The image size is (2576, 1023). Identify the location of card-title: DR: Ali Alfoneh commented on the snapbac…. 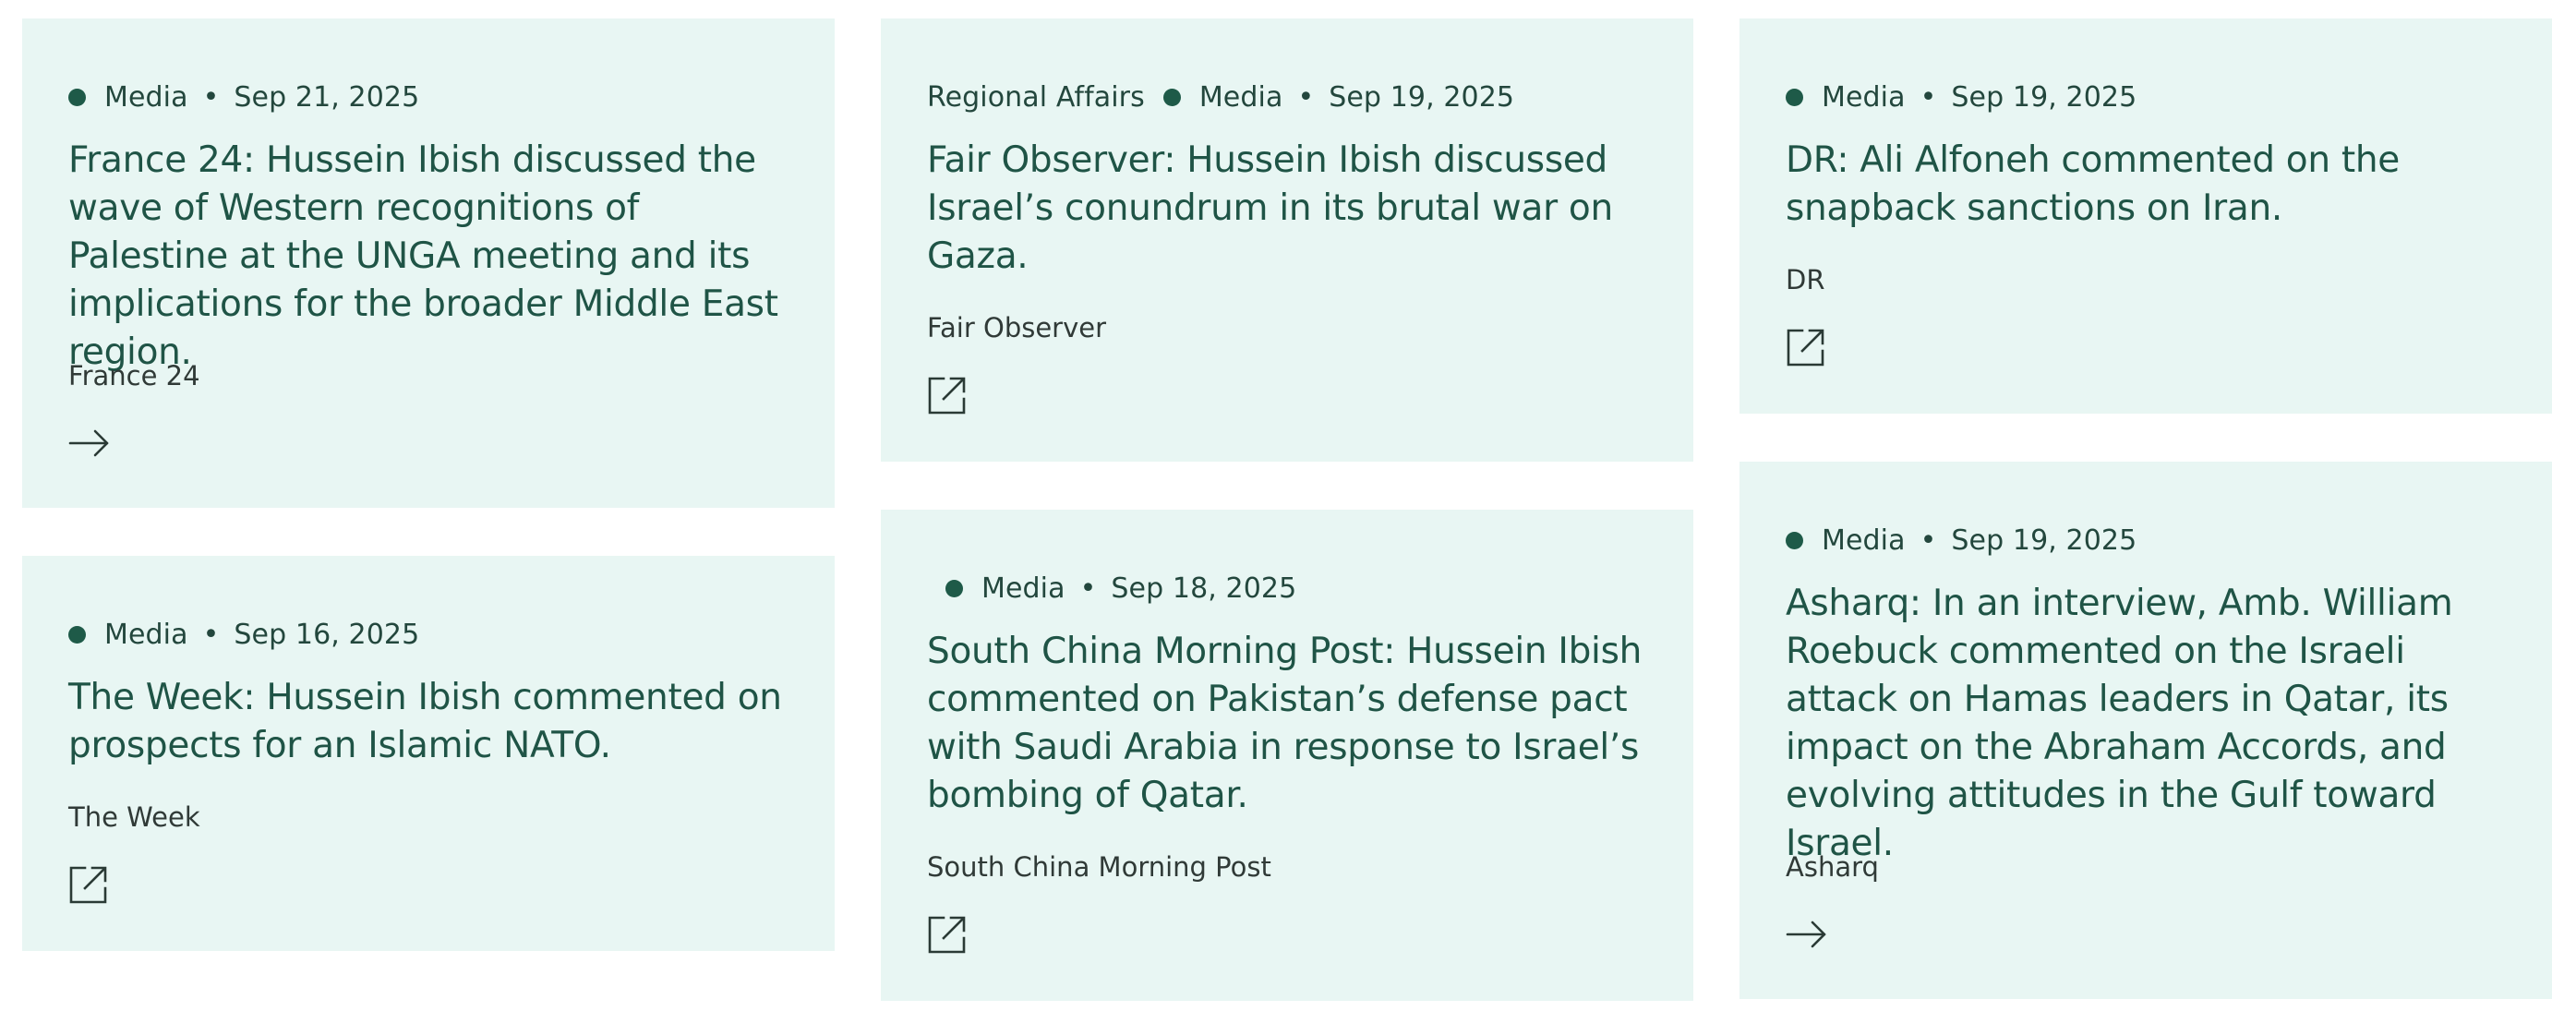
(2150, 185).